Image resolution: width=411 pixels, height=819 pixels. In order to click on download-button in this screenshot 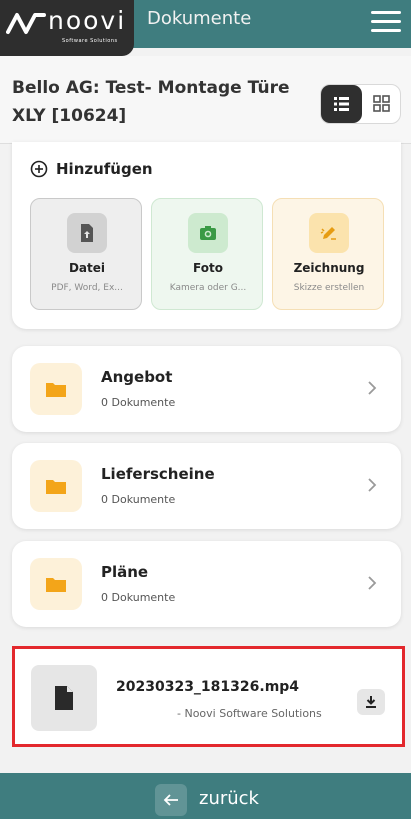, I will do `click(371, 702)`.